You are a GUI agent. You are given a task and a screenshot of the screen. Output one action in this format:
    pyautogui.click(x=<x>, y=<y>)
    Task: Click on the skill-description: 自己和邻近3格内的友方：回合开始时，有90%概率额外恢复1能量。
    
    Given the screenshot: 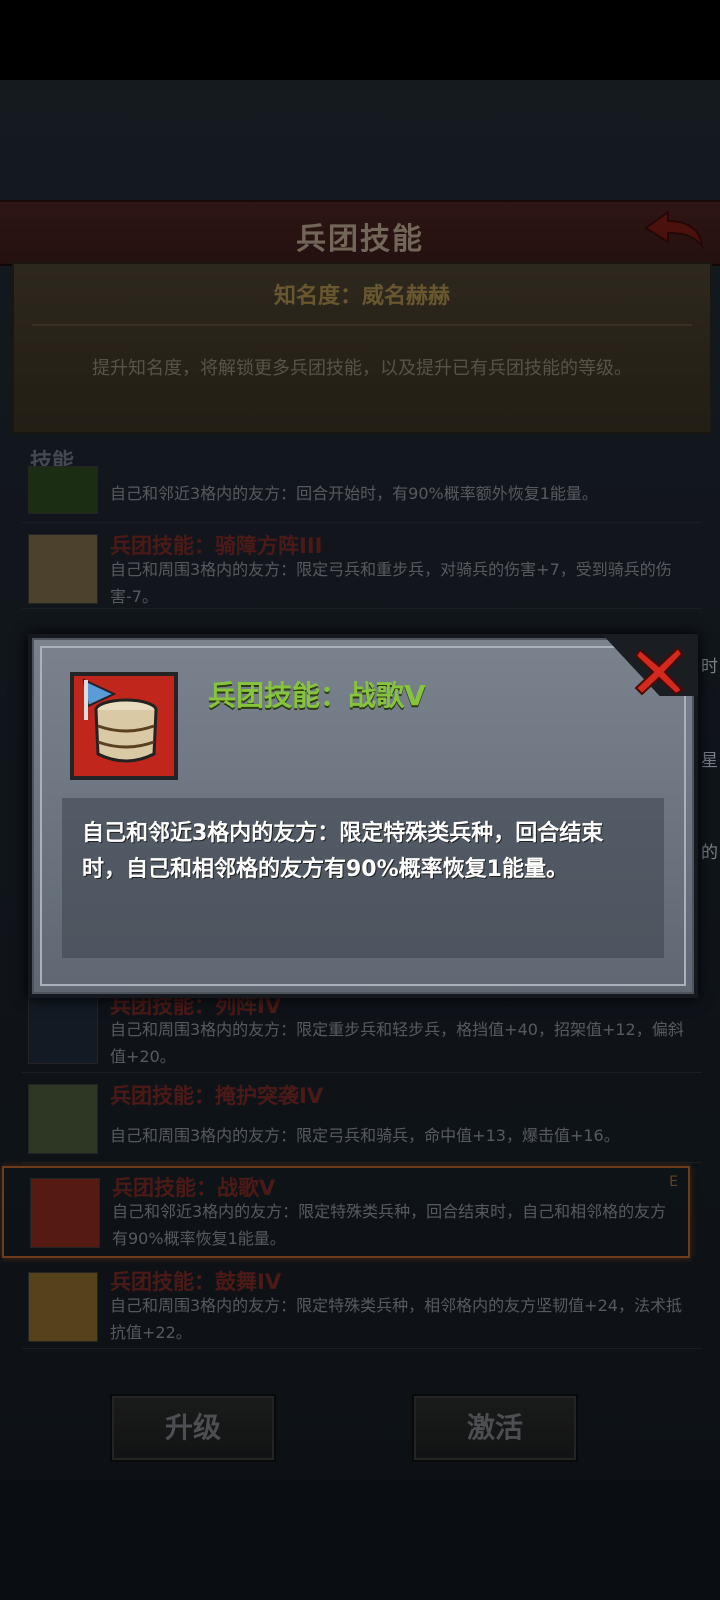 What is the action you would take?
    pyautogui.click(x=354, y=493)
    